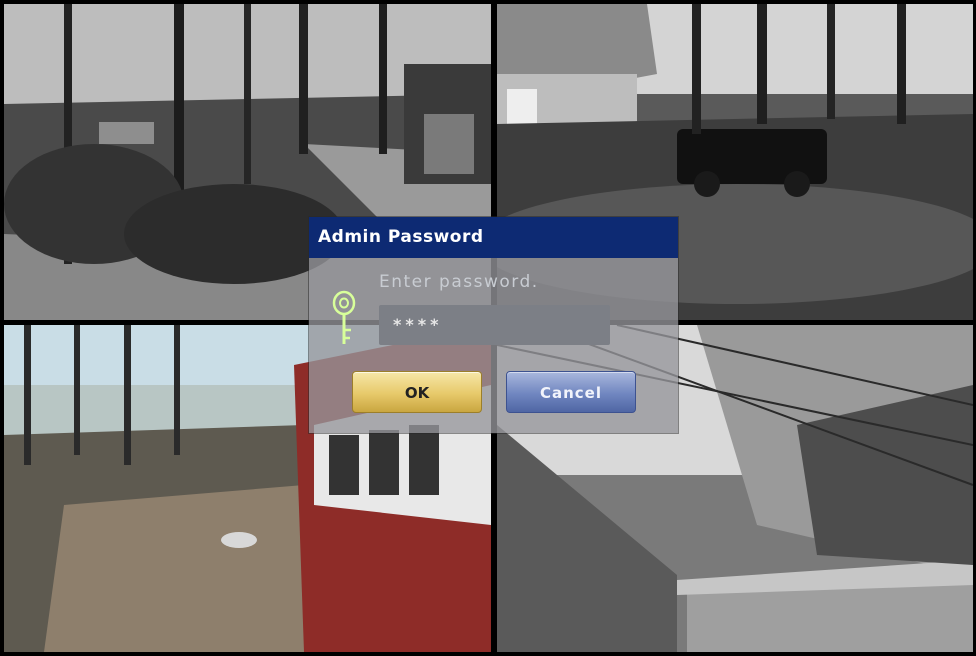 This screenshot has width=976, height=656. What do you see at coordinates (571, 392) in the screenshot?
I see `cancel-button: Cancel` at bounding box center [571, 392].